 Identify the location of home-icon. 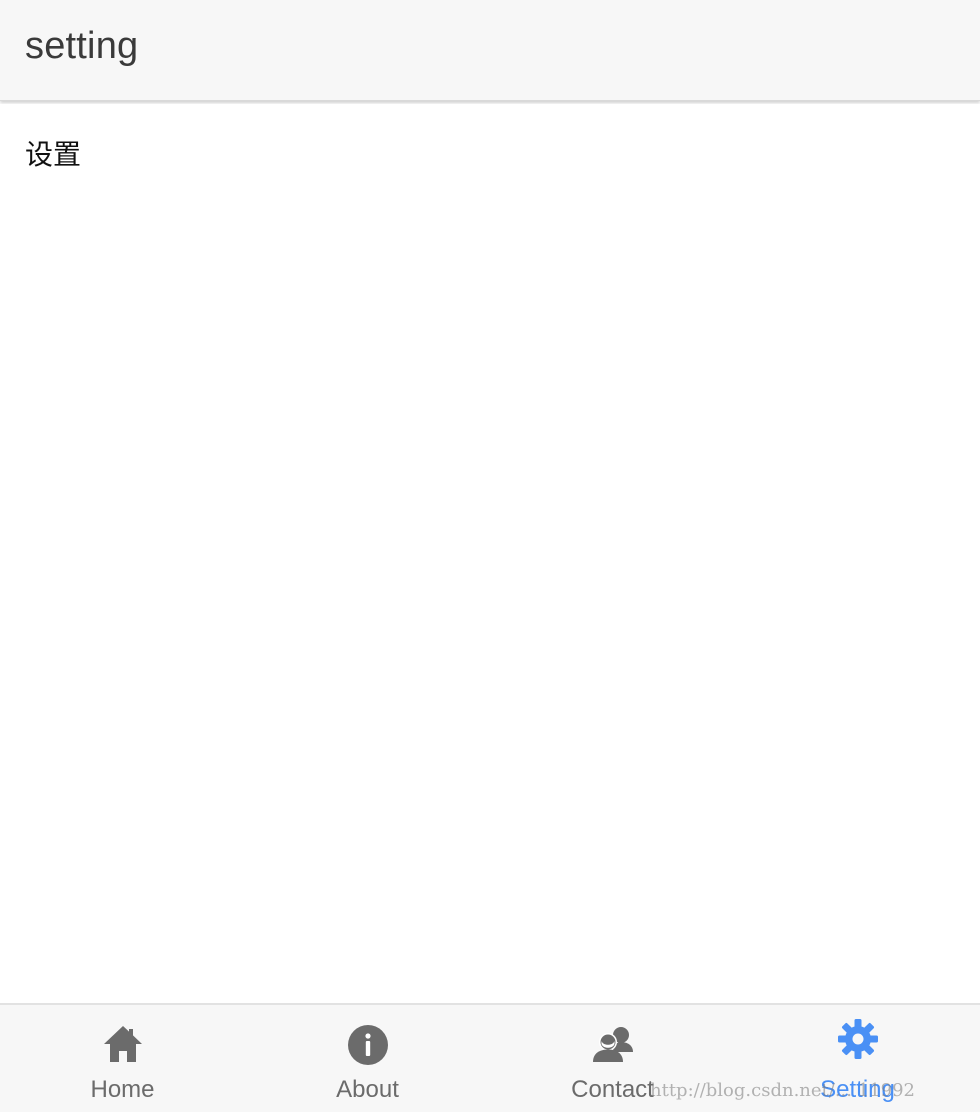
(123, 1044).